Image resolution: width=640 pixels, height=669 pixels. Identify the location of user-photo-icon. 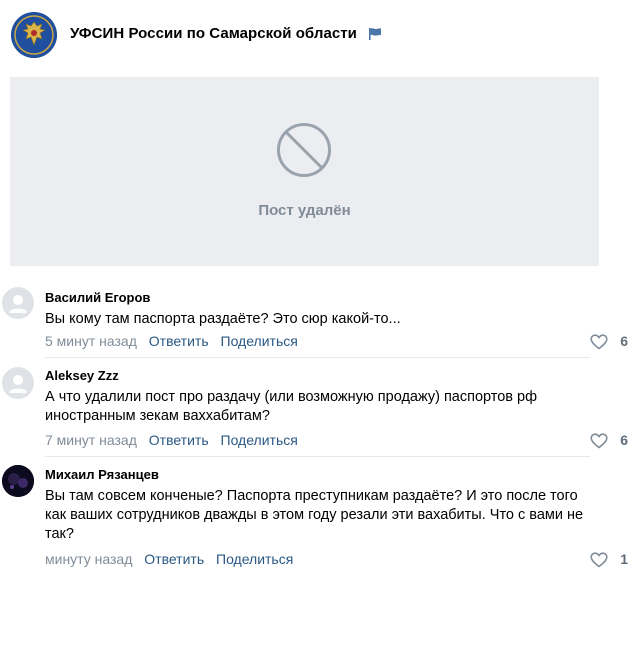
(18, 481).